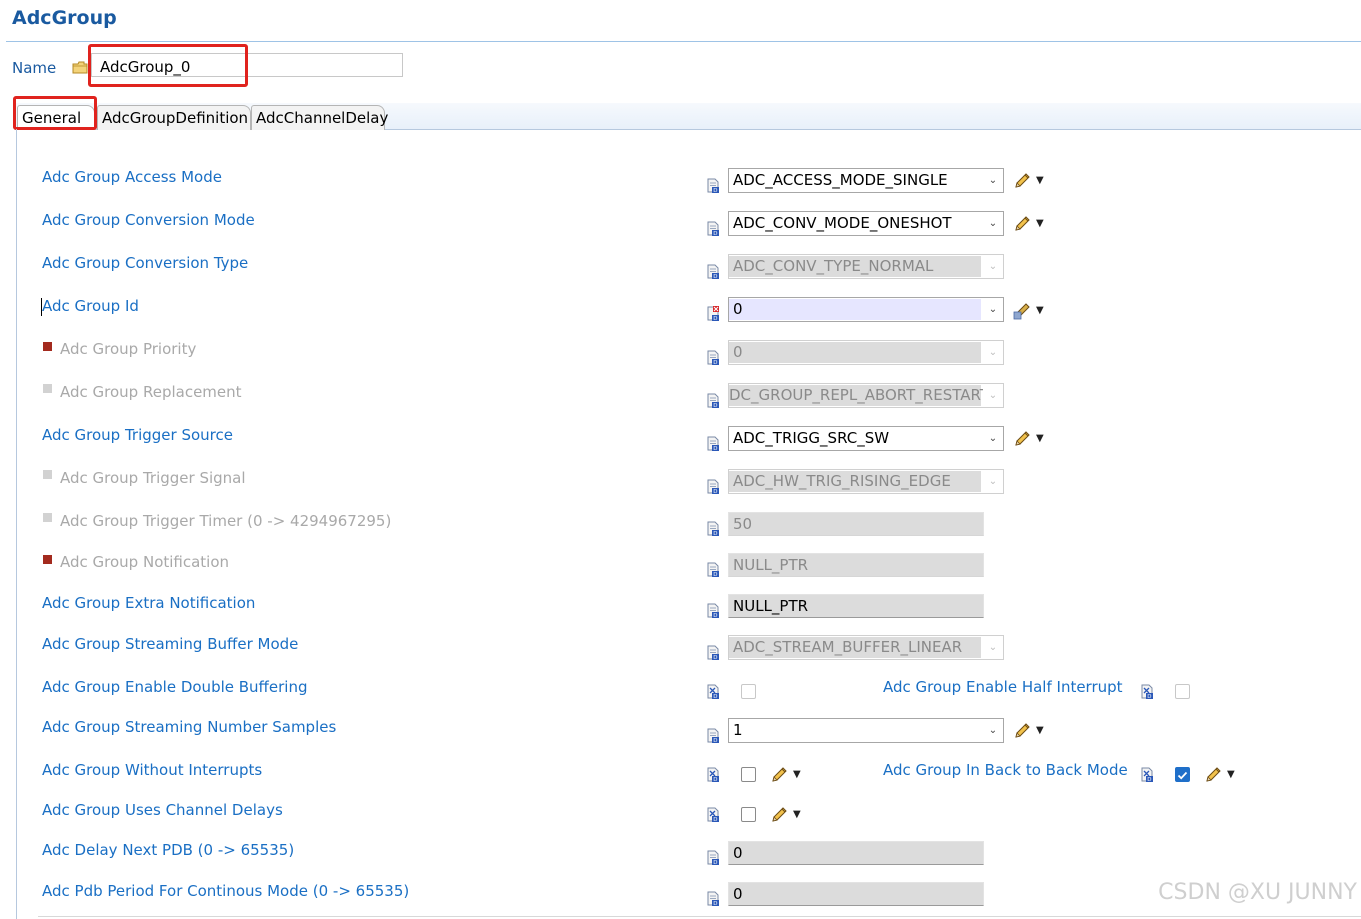 The width and height of the screenshot is (1361, 919). Describe the element at coordinates (168, 65) in the screenshot. I see `name-highlight-box` at that location.